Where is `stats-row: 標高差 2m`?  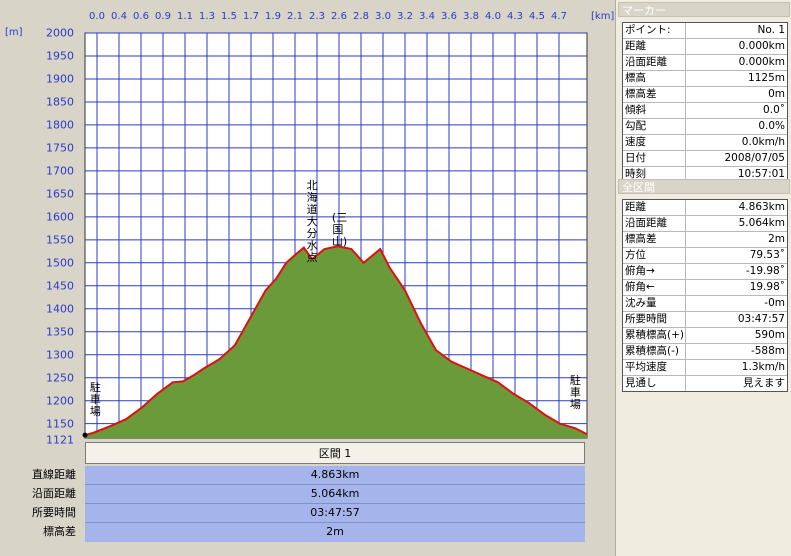
stats-row: 標高差 2m is located at coordinates (307, 532).